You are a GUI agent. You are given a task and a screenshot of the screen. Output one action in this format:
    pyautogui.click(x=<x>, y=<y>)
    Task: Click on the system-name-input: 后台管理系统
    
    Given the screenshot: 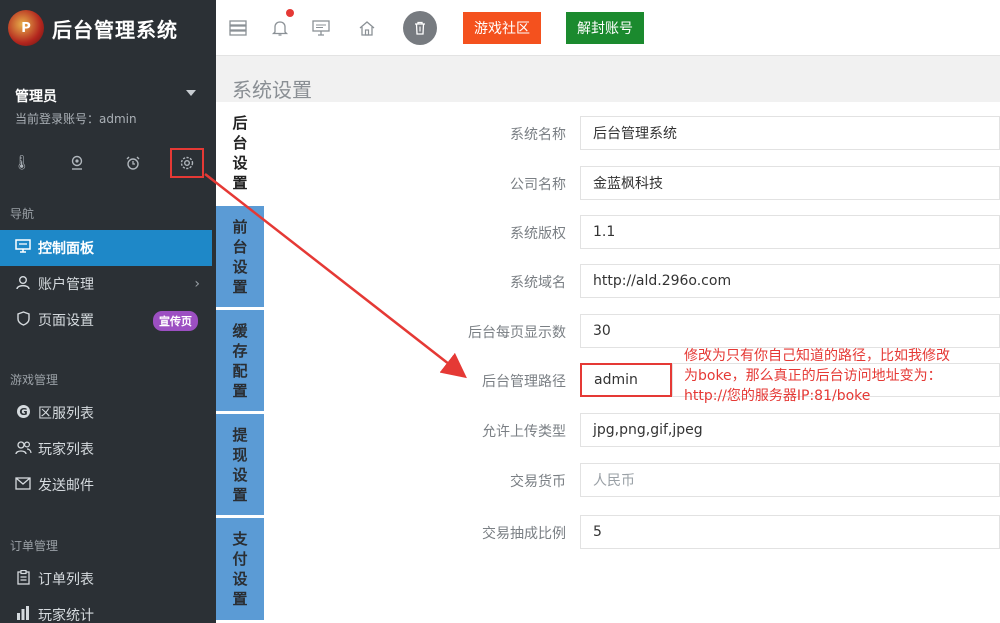 What is the action you would take?
    pyautogui.click(x=790, y=133)
    